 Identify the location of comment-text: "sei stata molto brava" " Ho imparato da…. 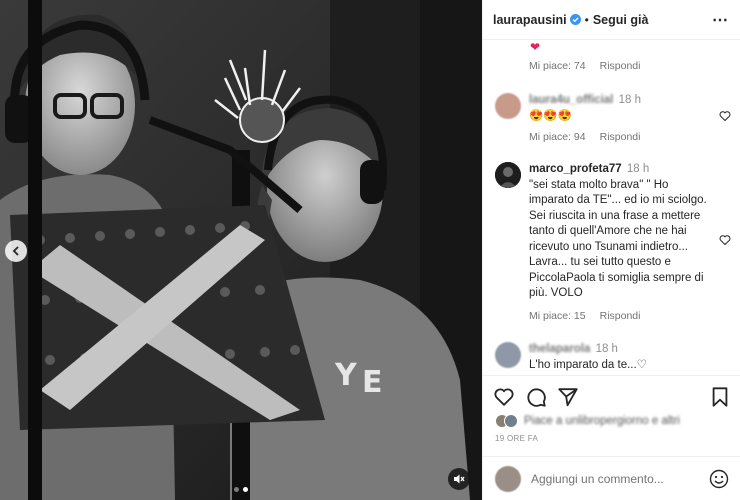
(618, 239).